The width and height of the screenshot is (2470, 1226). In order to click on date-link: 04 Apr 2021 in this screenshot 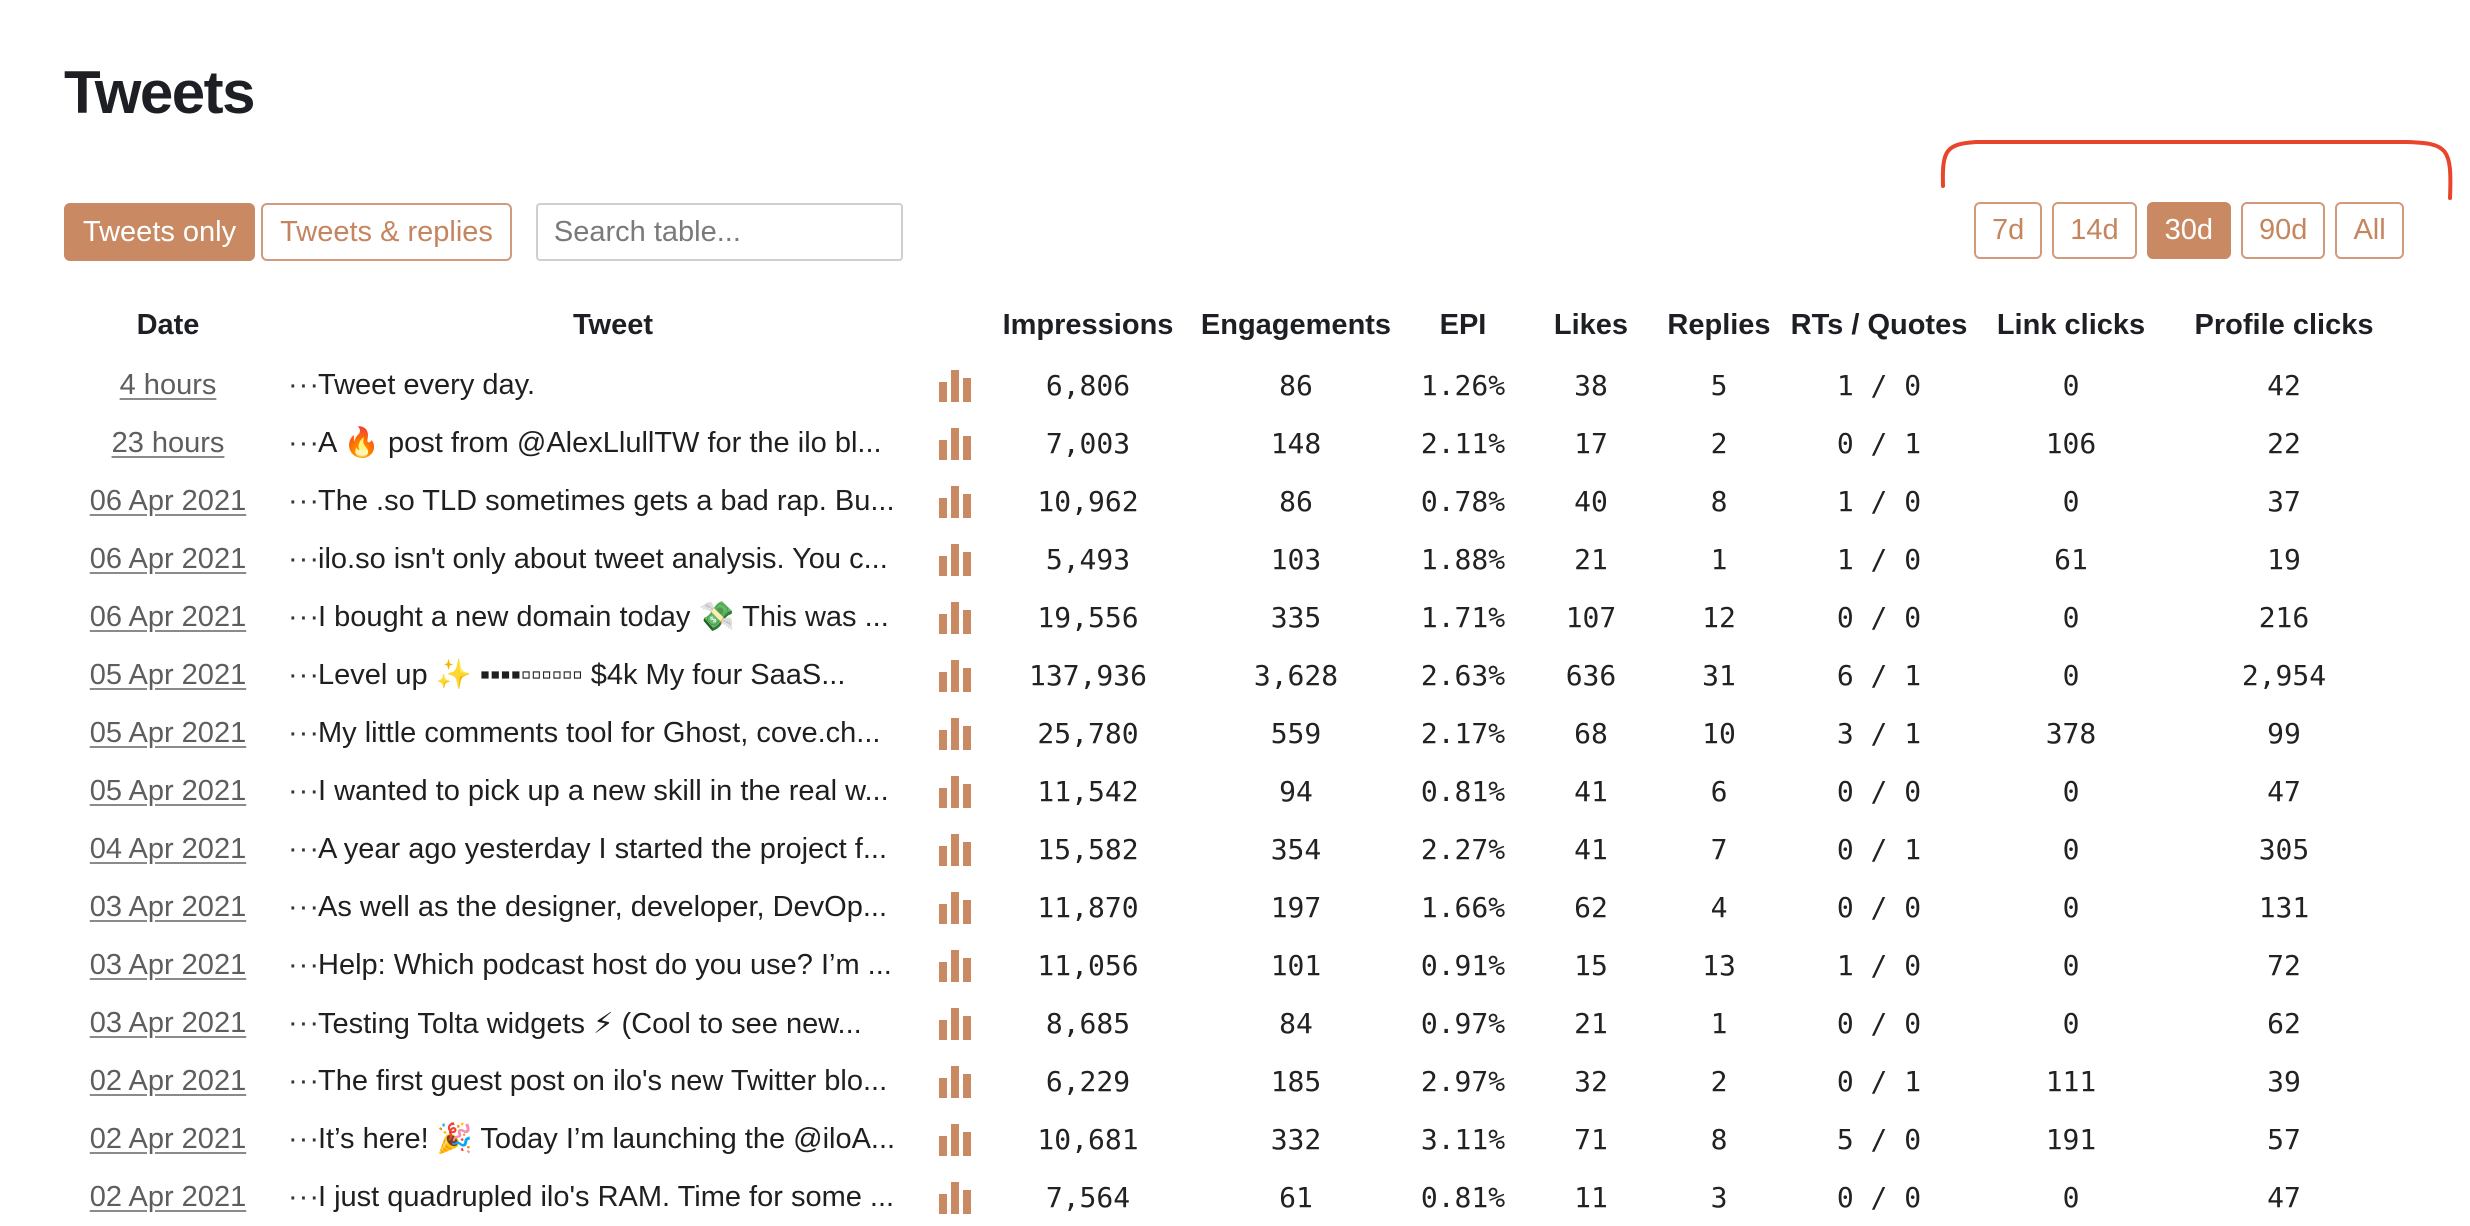, I will do `click(168, 849)`.